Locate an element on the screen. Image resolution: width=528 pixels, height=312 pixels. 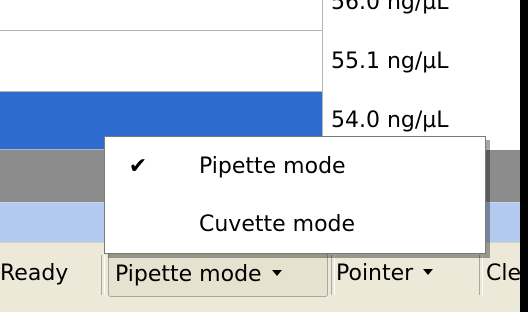
clear-button: Clea is located at coordinates (503, 275).